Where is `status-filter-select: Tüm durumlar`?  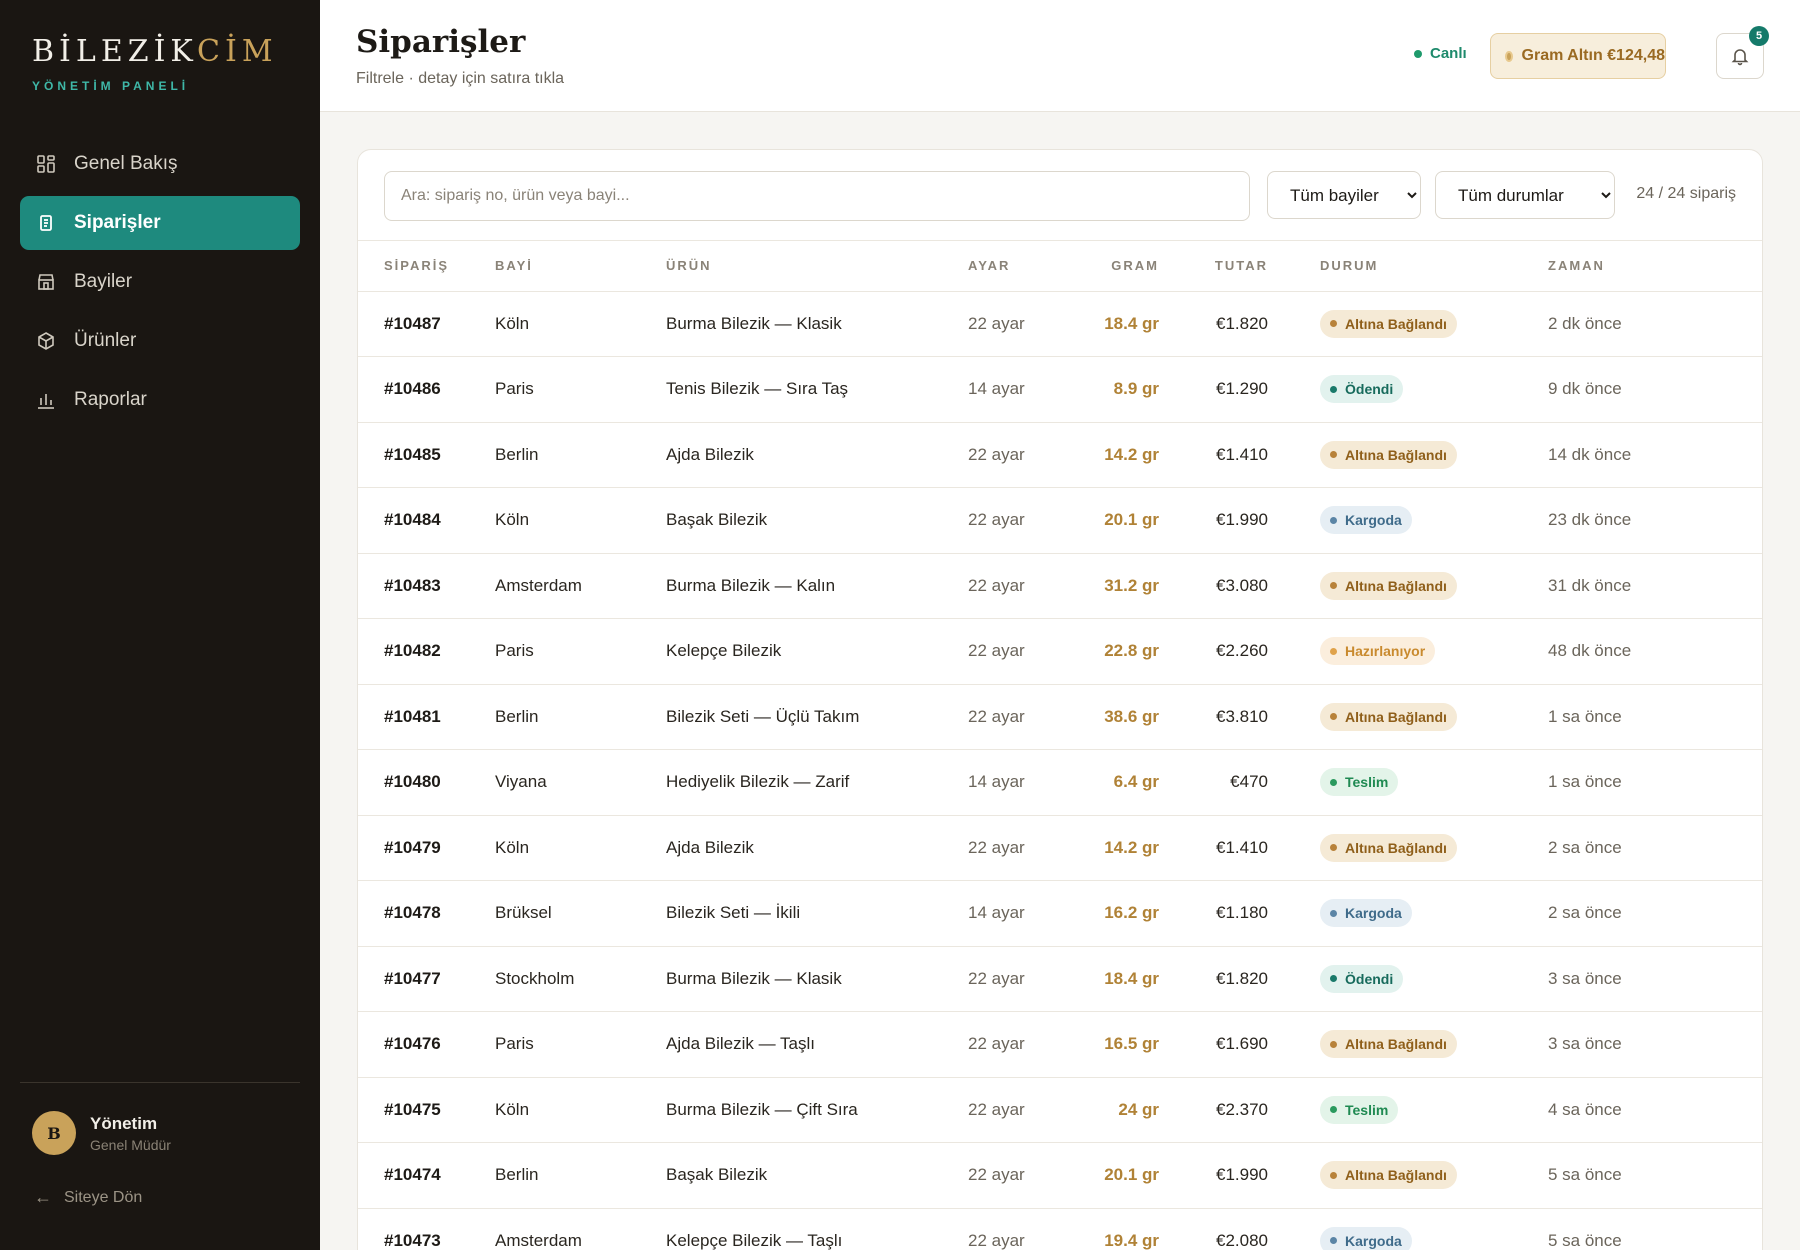
status-filter-select: Tüm durumlar is located at coordinates (1525, 195).